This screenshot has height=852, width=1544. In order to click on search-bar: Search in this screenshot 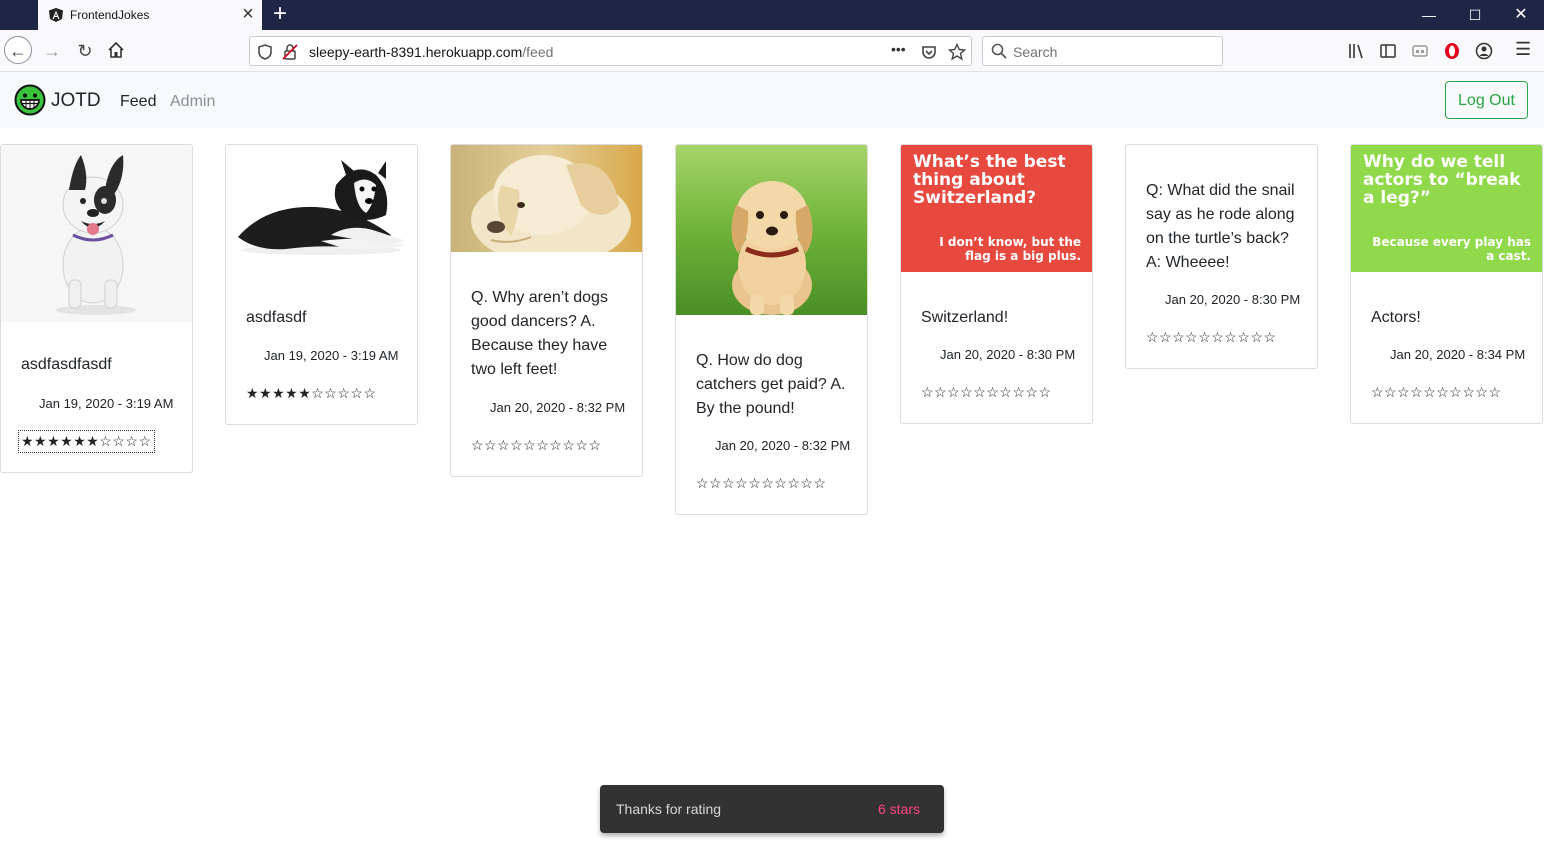, I will do `click(1102, 51)`.